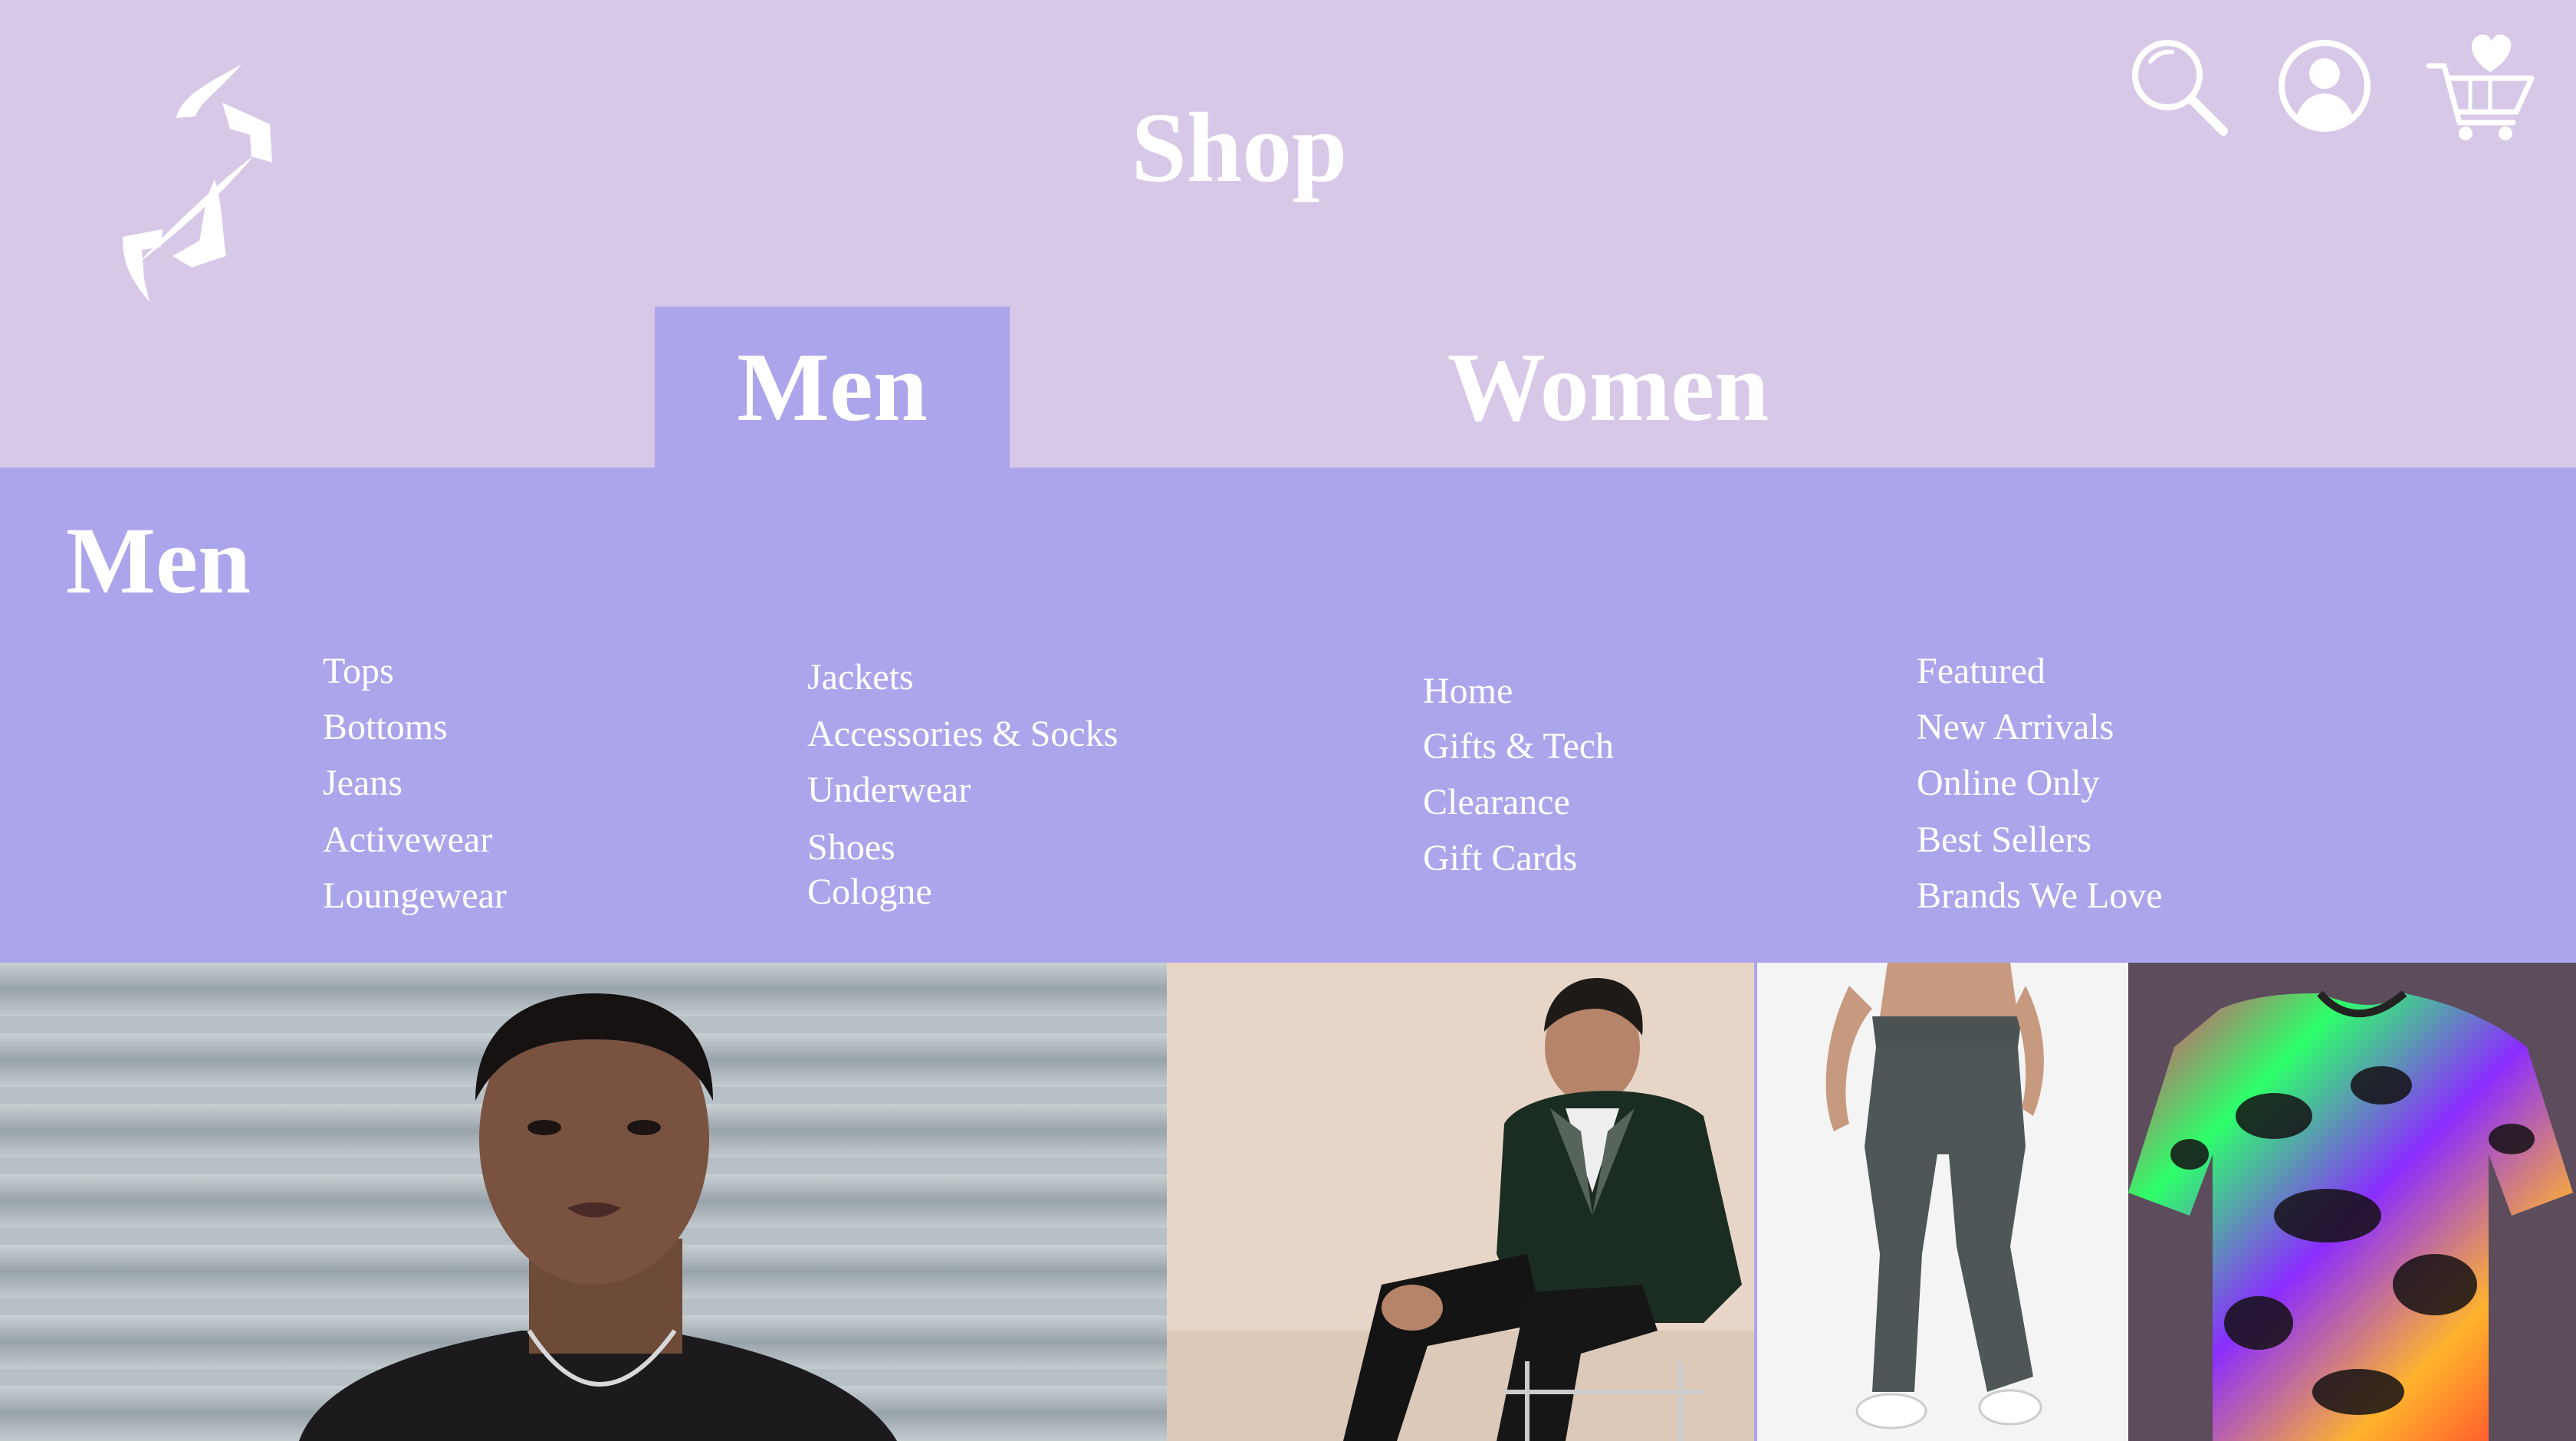 The image size is (2576, 1441). Describe the element at coordinates (860, 677) in the screenshot. I see `menu-link-jackets: Jackets` at that location.